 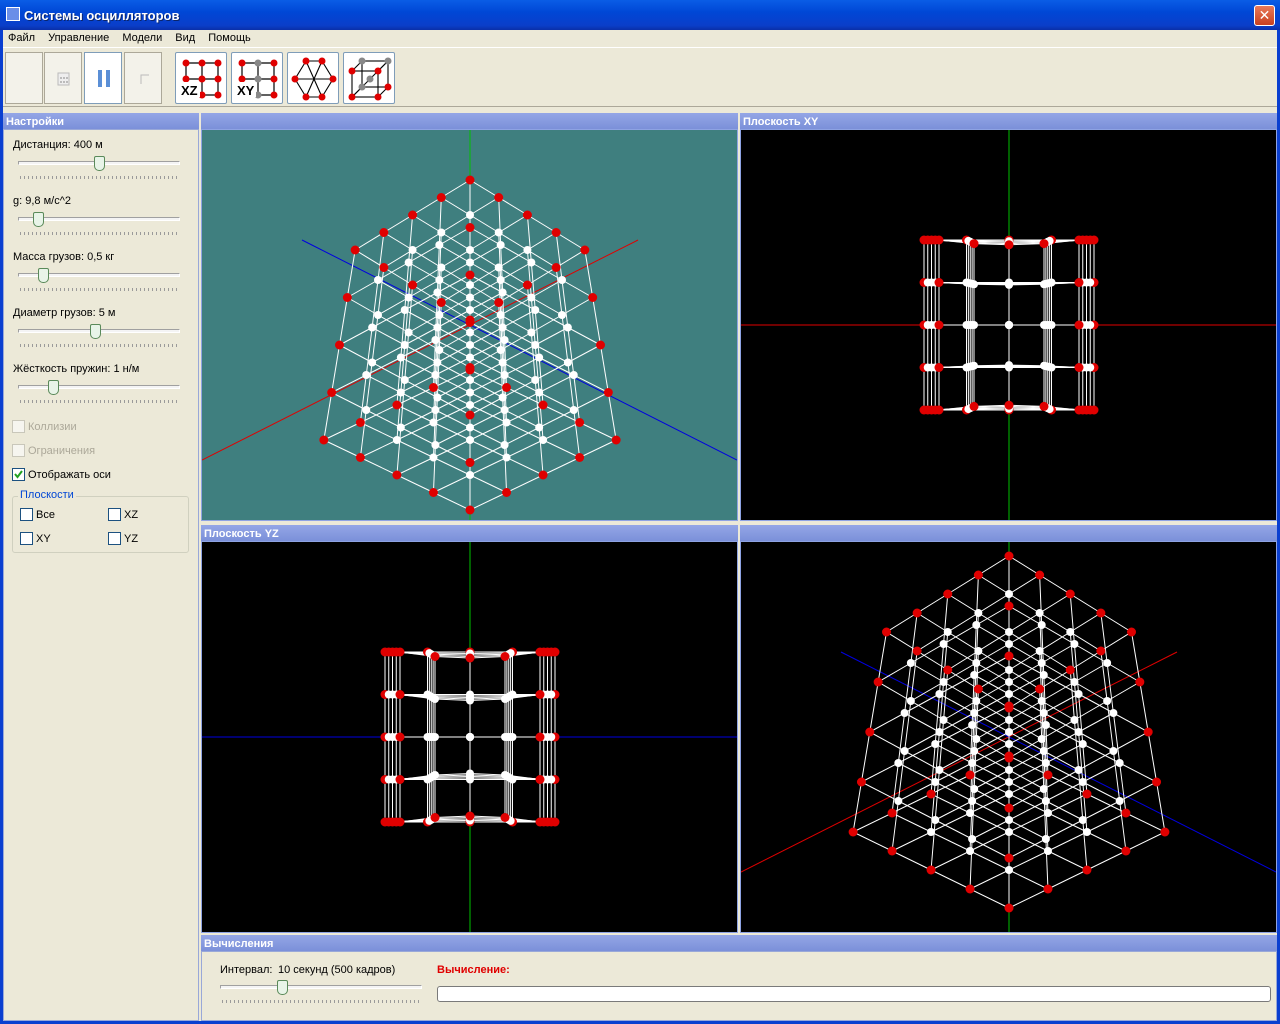 What do you see at coordinates (26, 538) in the screenshot?
I see `plane-xy-checkbox` at bounding box center [26, 538].